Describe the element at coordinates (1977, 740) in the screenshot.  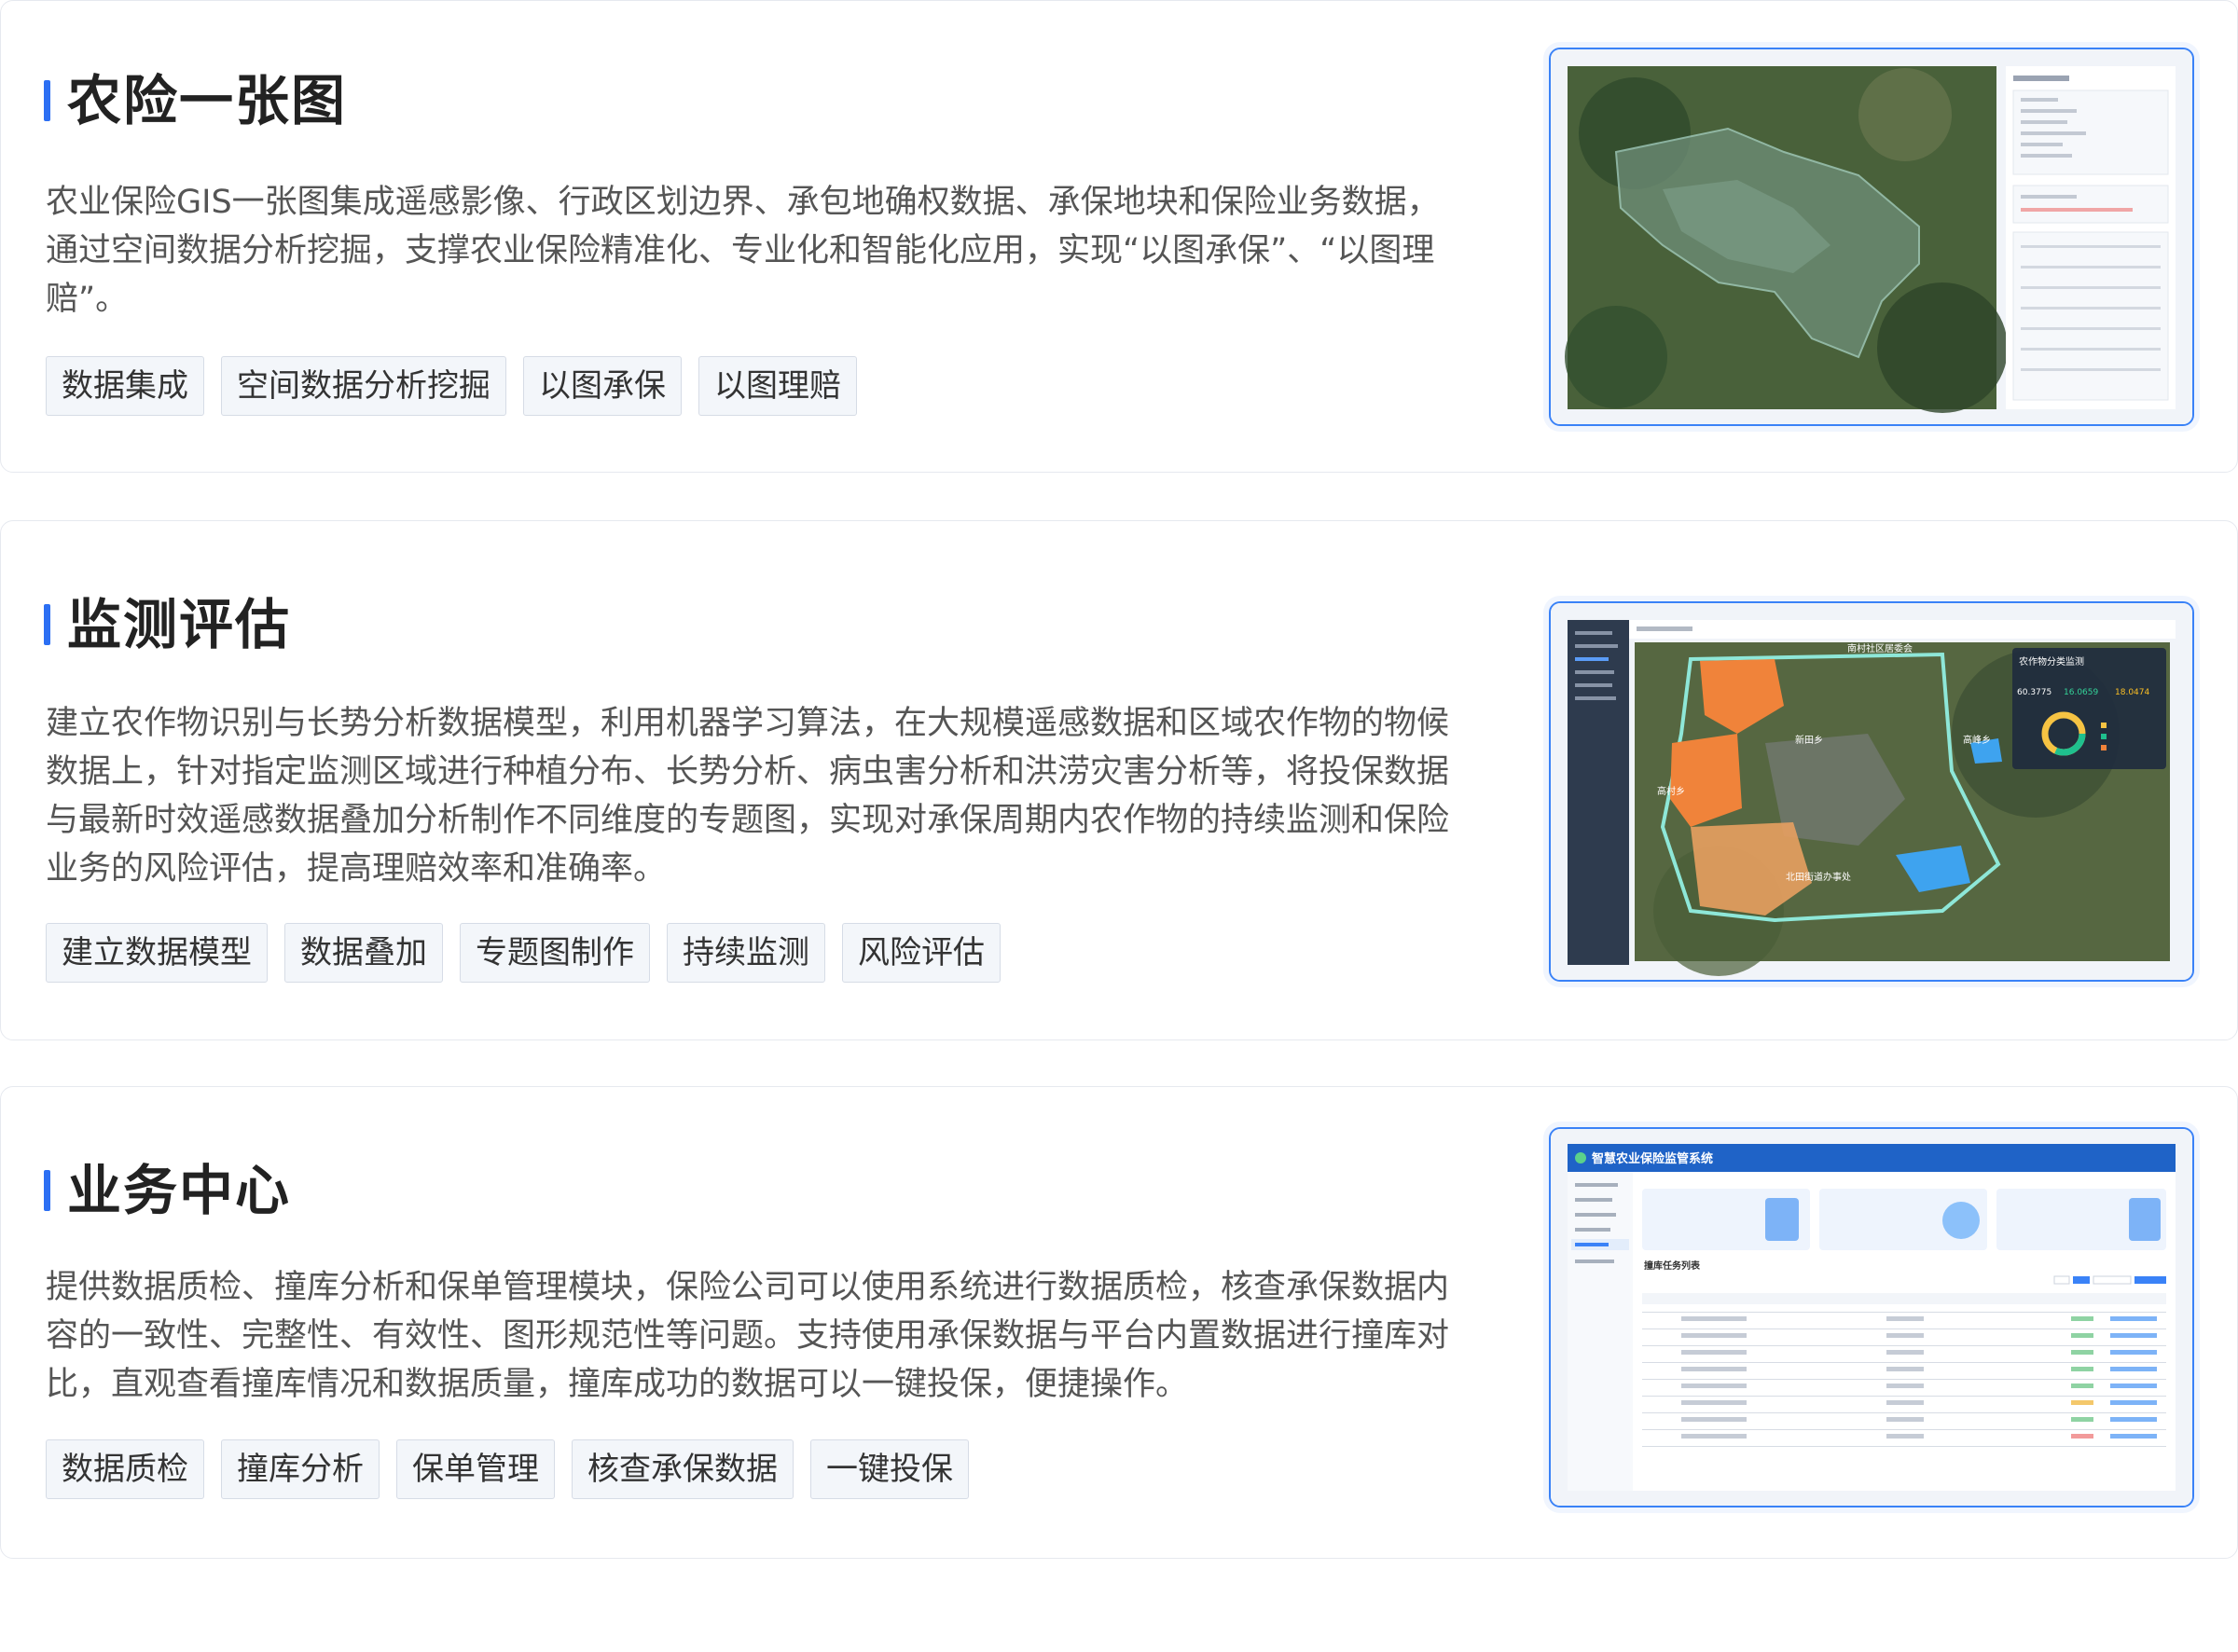
I see `map-label-3: 高峰乡` at that location.